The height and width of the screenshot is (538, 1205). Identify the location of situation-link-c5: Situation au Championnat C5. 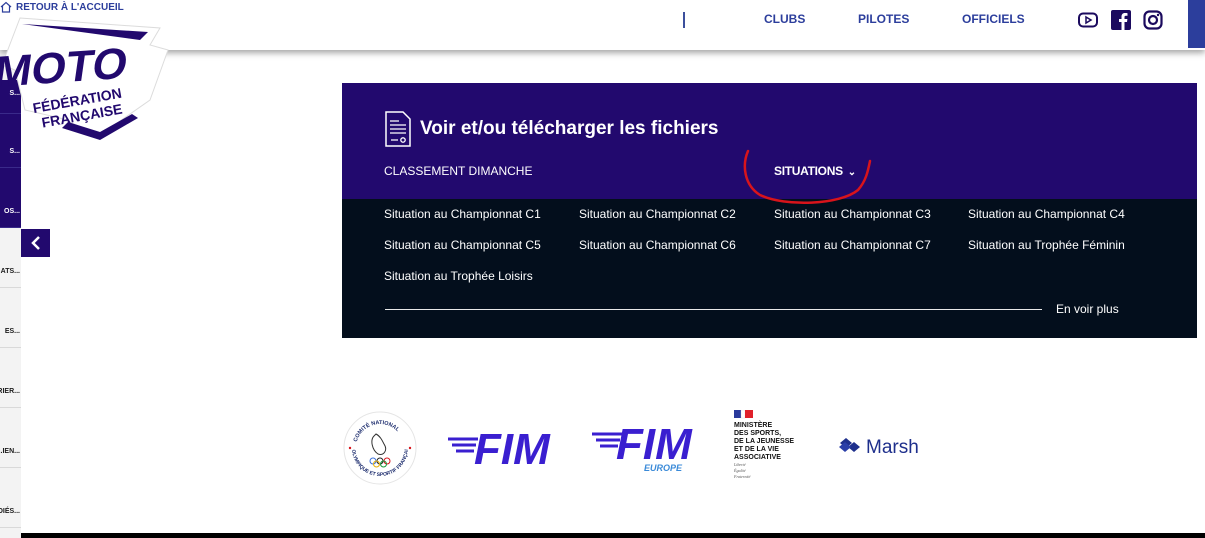
(462, 245).